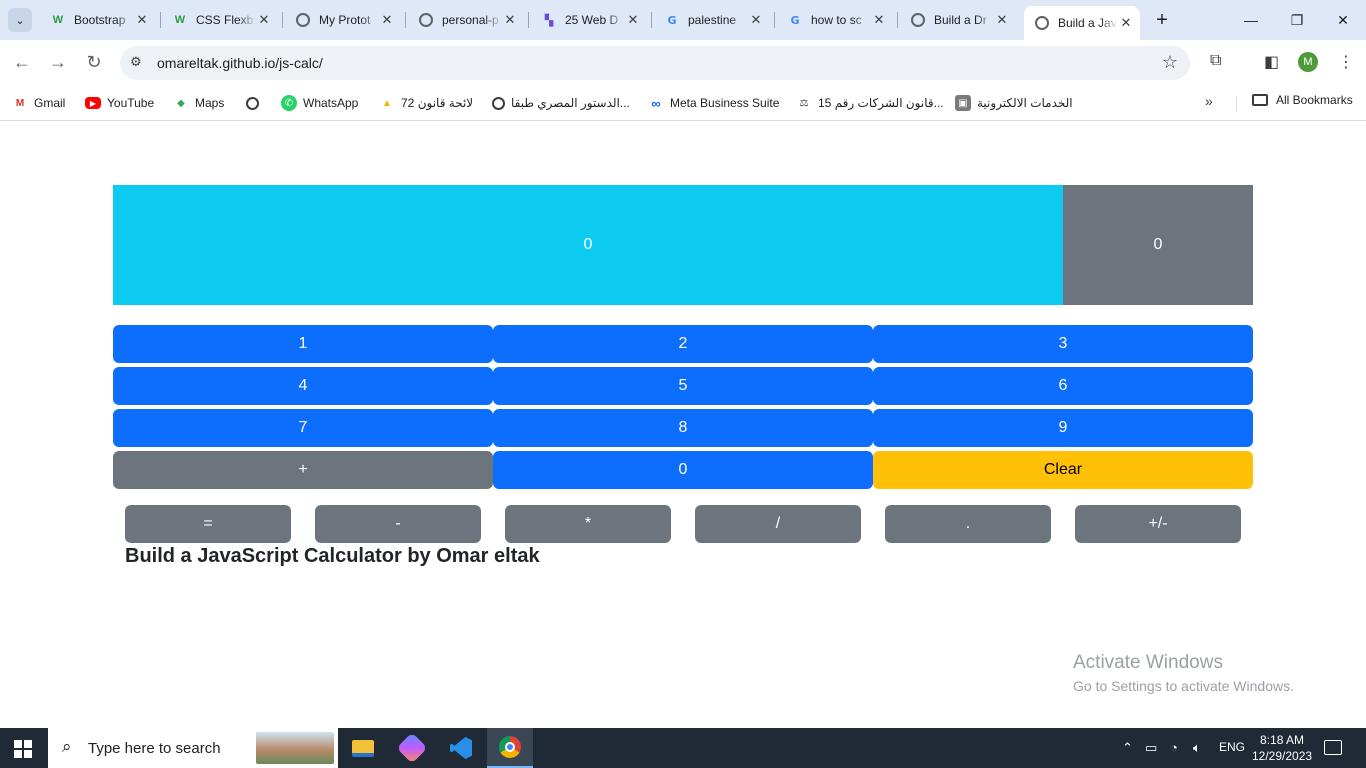 The image size is (1366, 768). I want to click on clock: 8:18 AM 12/29/2023, so click(1282, 748).